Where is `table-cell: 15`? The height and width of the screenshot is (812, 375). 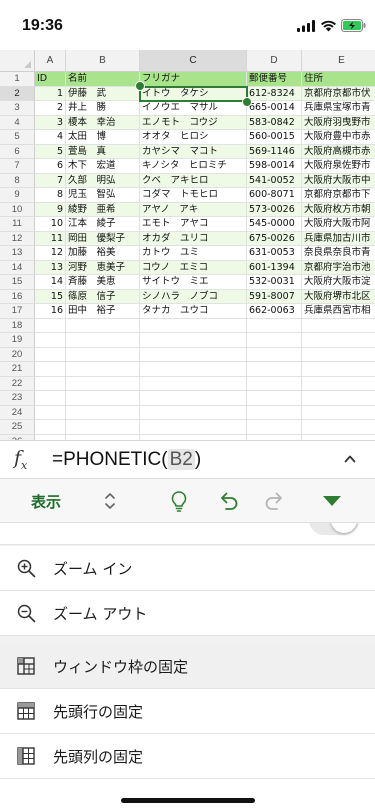 table-cell: 15 is located at coordinates (50, 296).